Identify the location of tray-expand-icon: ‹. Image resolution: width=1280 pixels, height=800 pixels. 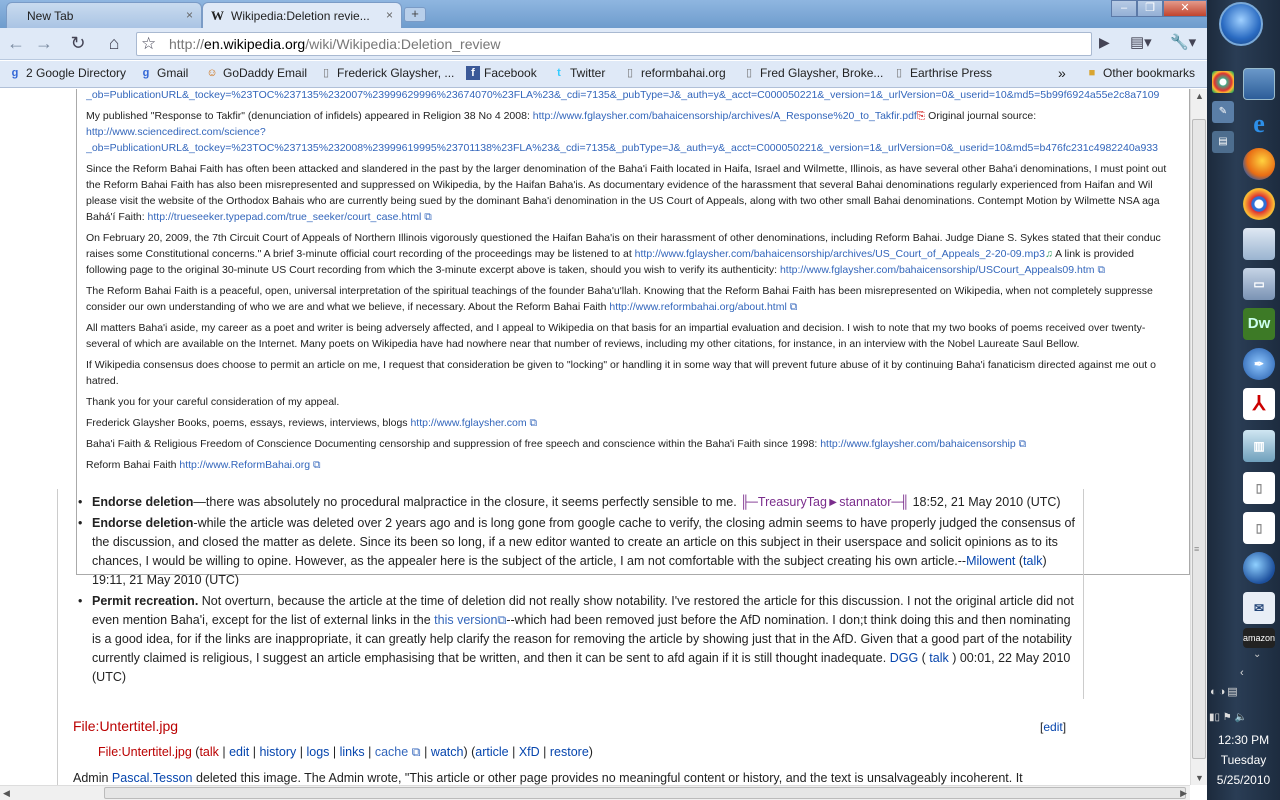
(1242, 673).